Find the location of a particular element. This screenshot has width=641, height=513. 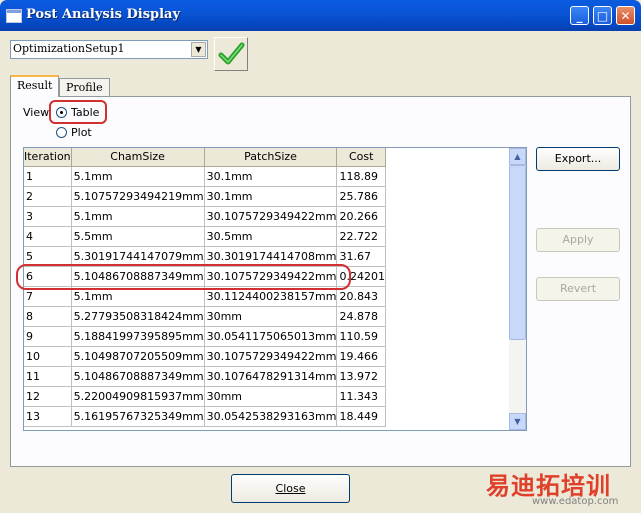

header-iteration: Iteration is located at coordinates (48, 157).